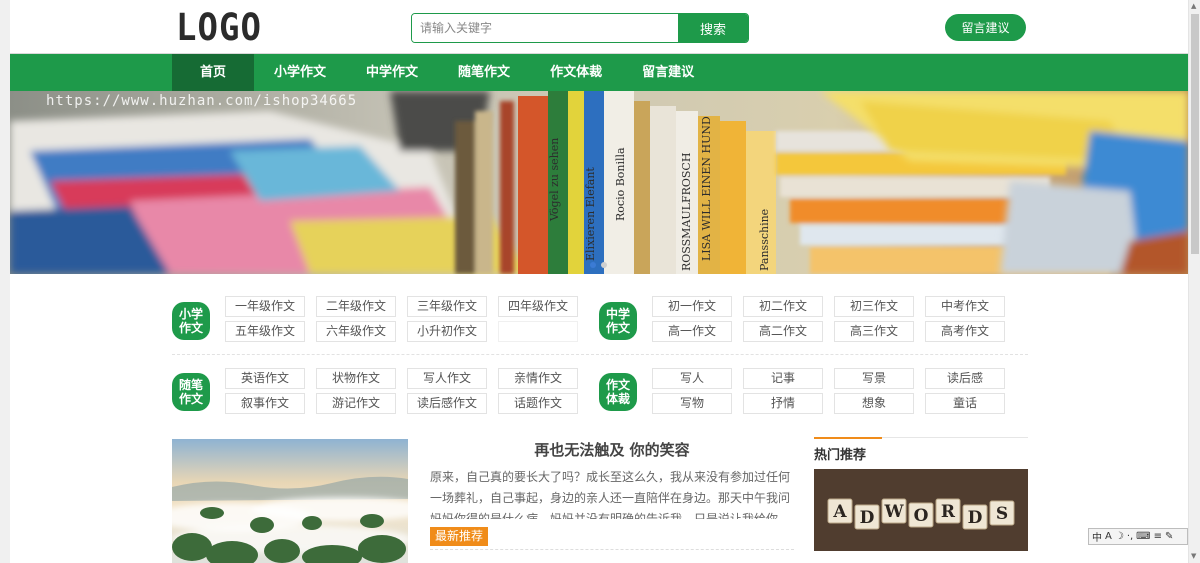  I want to click on category-tag-empty, so click(538, 331).